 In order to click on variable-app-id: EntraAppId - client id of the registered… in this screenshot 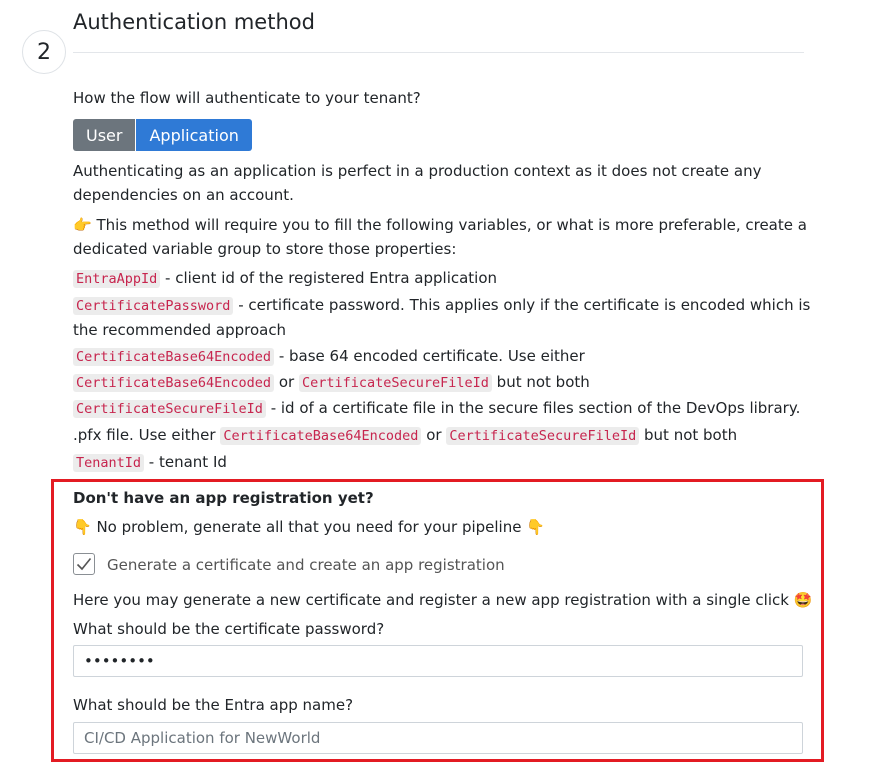, I will do `click(285, 278)`.